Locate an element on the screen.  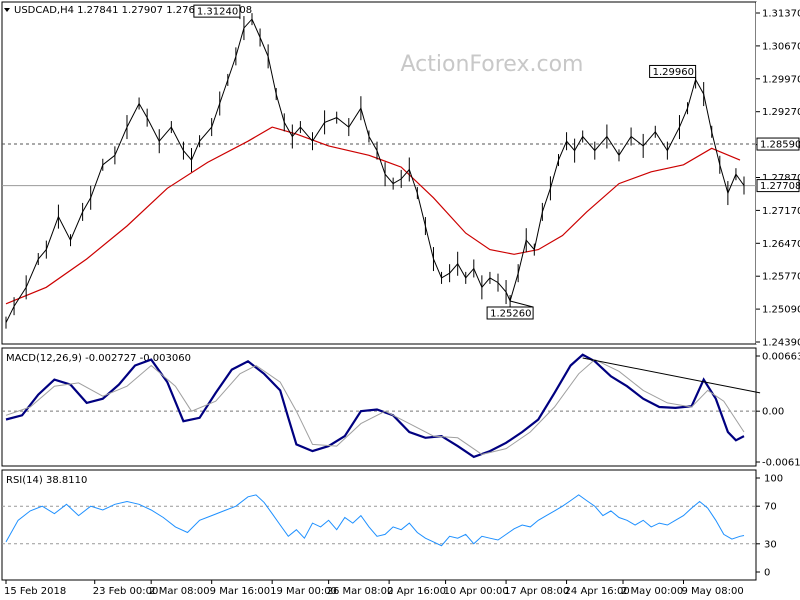
annotation-label: 1.25260 is located at coordinates (510, 313).